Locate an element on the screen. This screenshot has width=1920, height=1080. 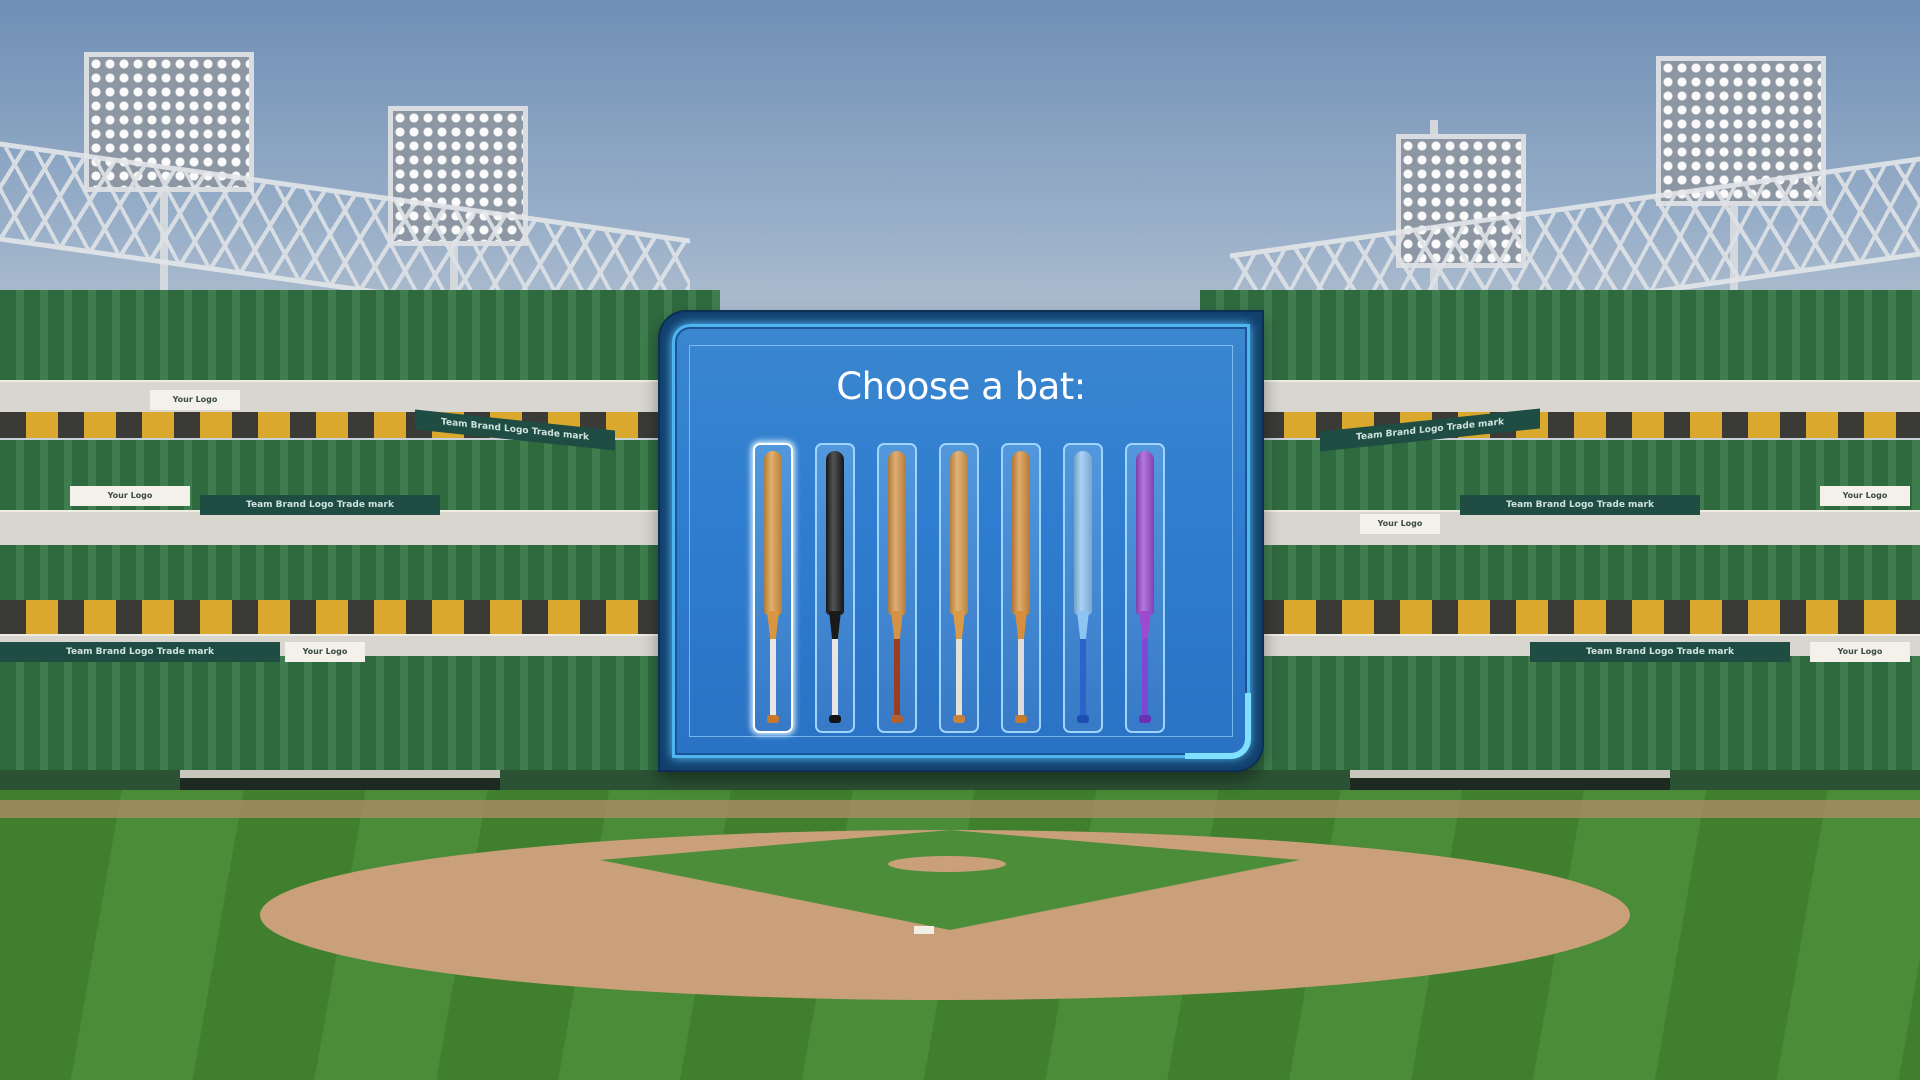
bat-option-bat-cherry is located at coordinates (897, 588).